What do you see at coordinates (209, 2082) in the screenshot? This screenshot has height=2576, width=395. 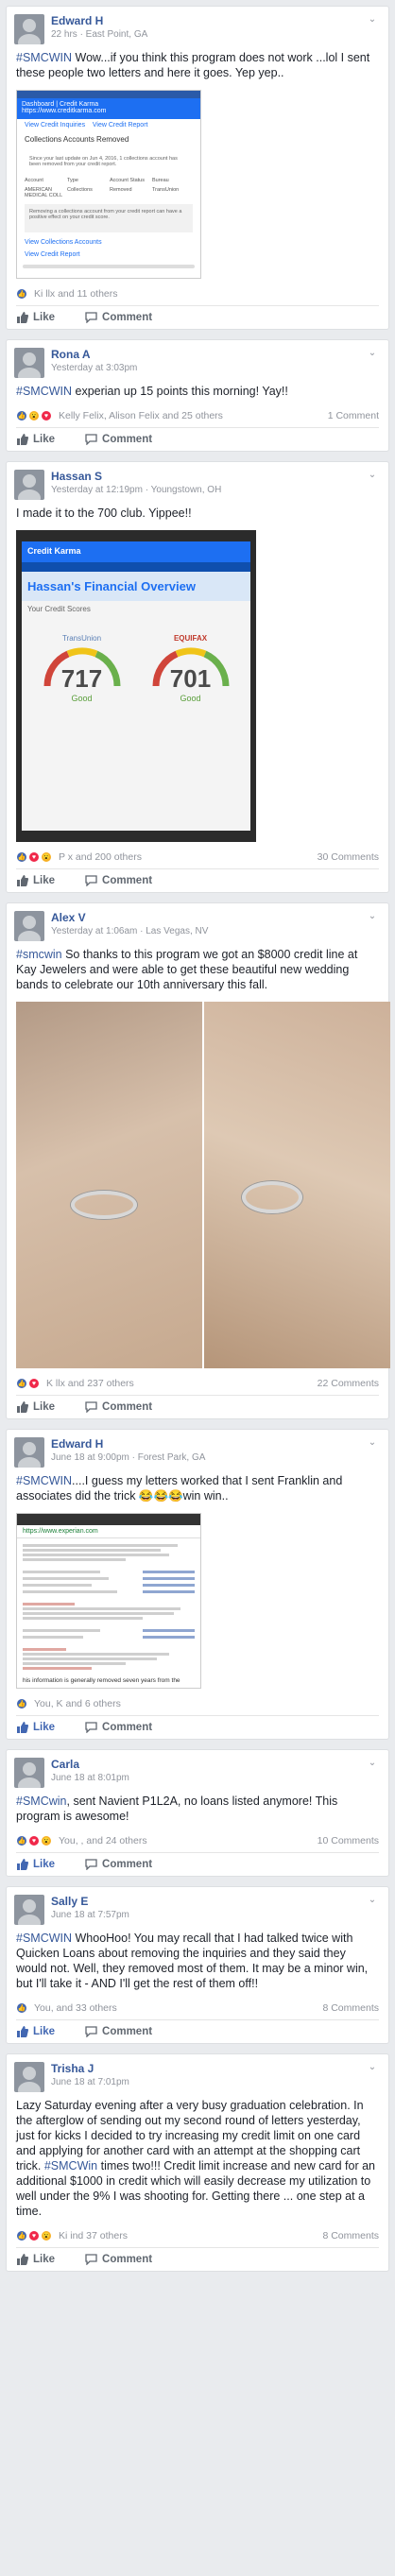 I see `post-timestamp: June 18 at 7:01pm` at bounding box center [209, 2082].